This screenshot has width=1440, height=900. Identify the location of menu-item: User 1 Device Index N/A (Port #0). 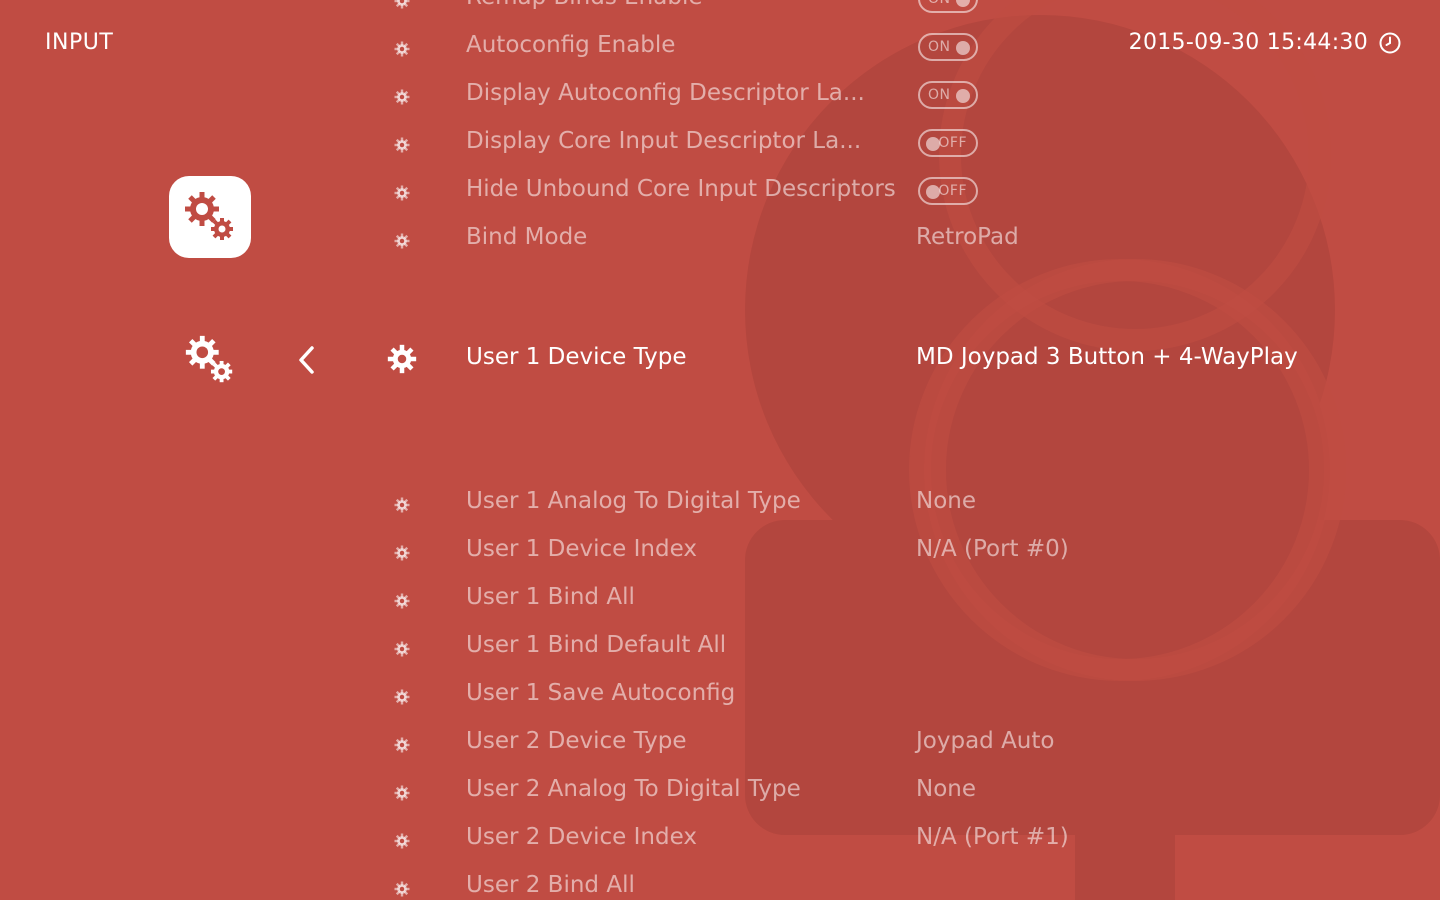
(885, 552).